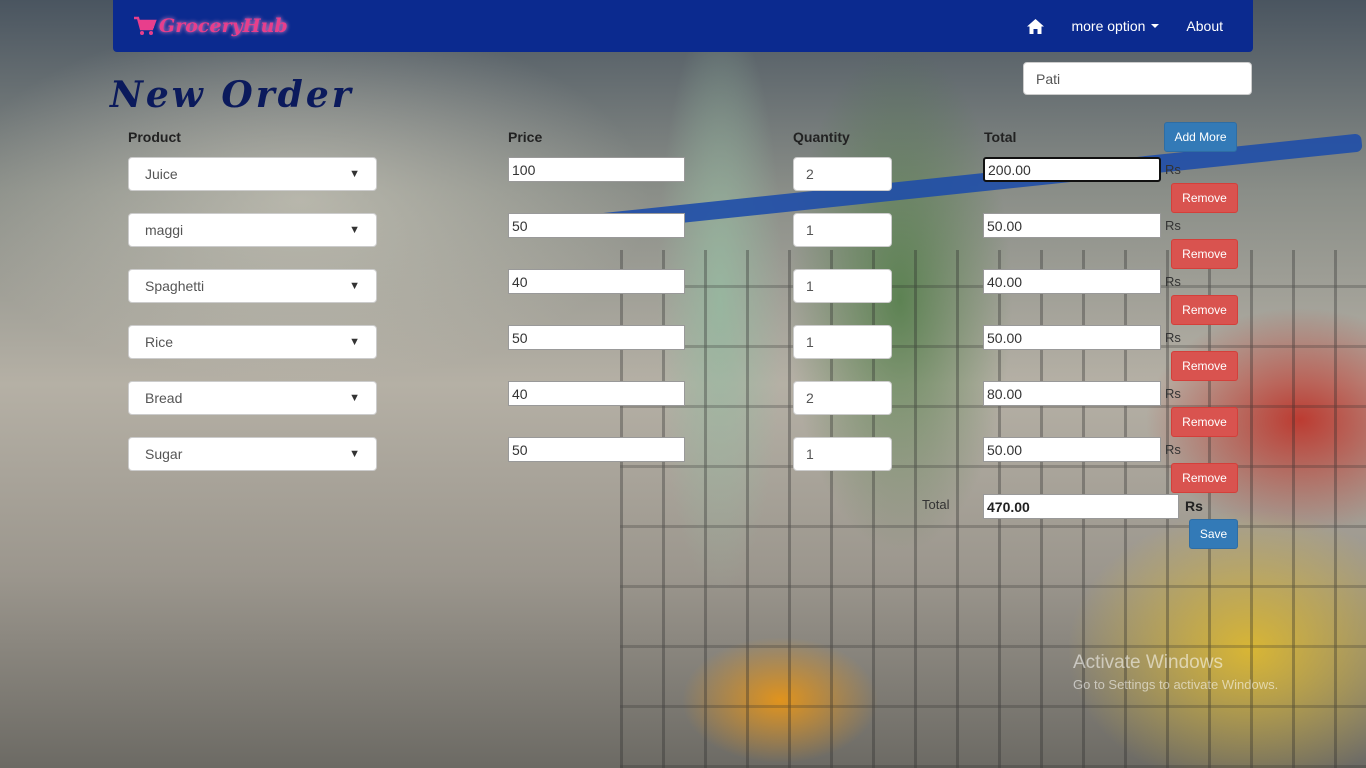  I want to click on row-total-input: 80.00, so click(1072, 393).